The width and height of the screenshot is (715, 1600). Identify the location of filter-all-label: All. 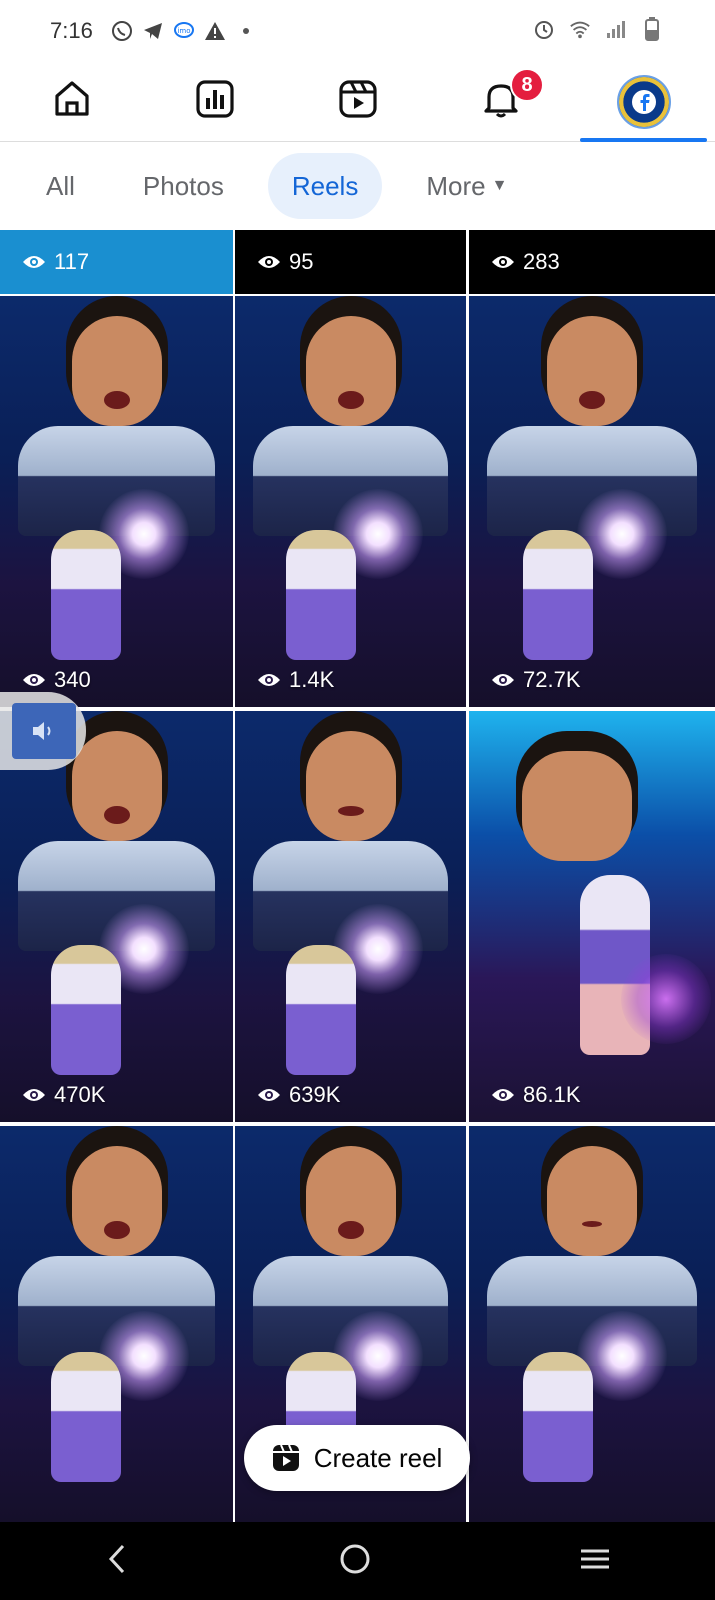
(60, 185).